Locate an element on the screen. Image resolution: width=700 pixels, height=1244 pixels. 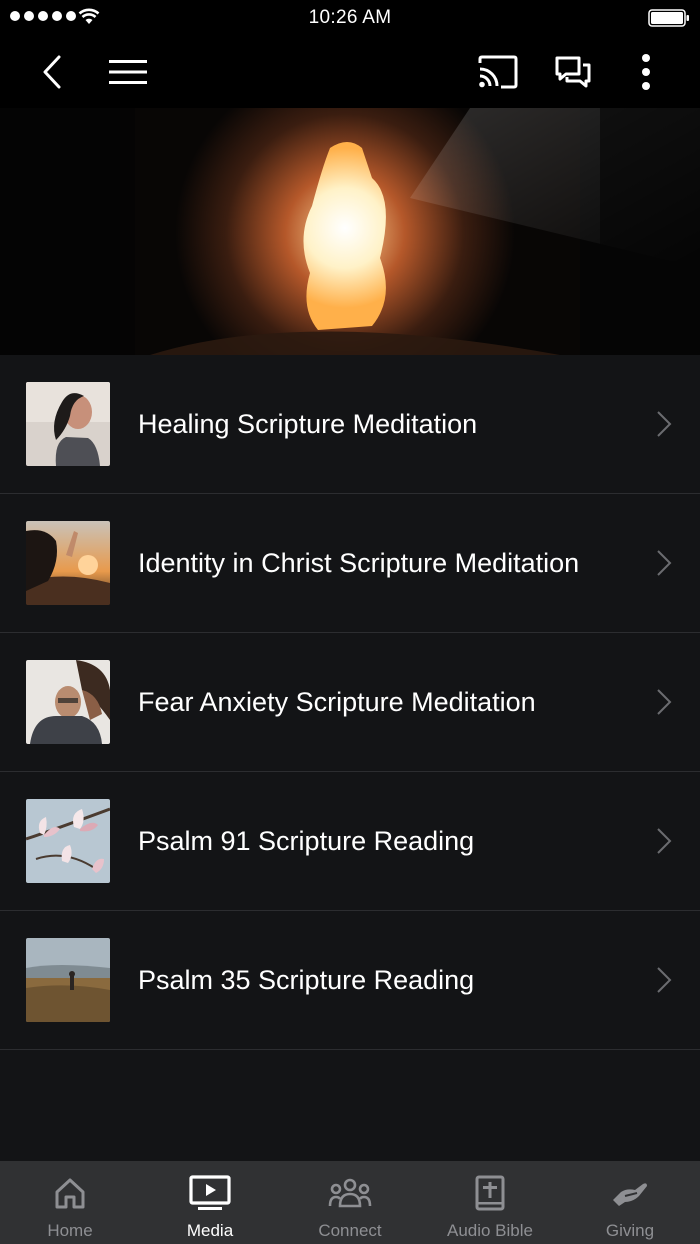
tab-bar: Home Media Connect Audio Bible Giving is located at coordinates (350, 1202).